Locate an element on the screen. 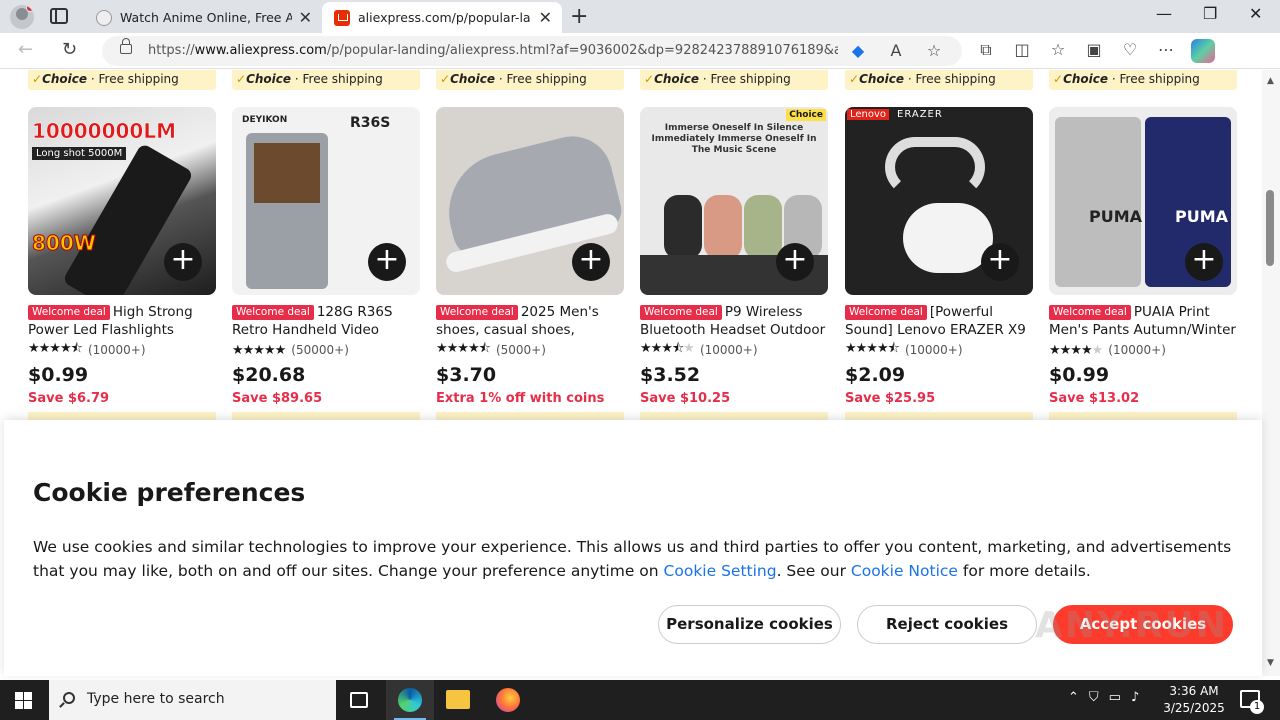  page-scrollbar: ▲ ▼ is located at coordinates (1271, 373).